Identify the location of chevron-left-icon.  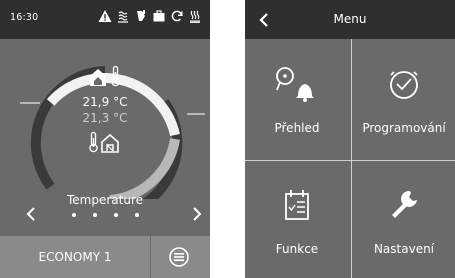
(30, 214).